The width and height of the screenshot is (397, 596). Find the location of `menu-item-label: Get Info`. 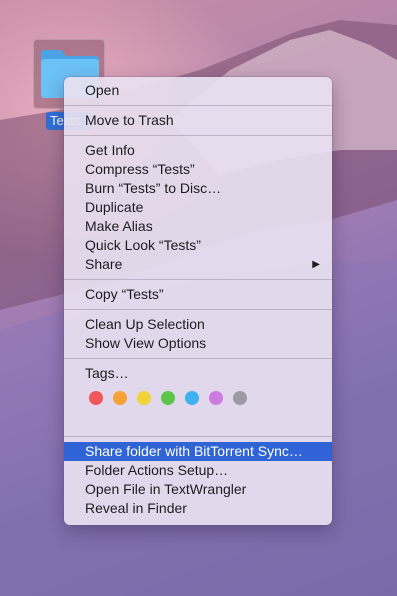

menu-item-label: Get Info is located at coordinates (110, 150).